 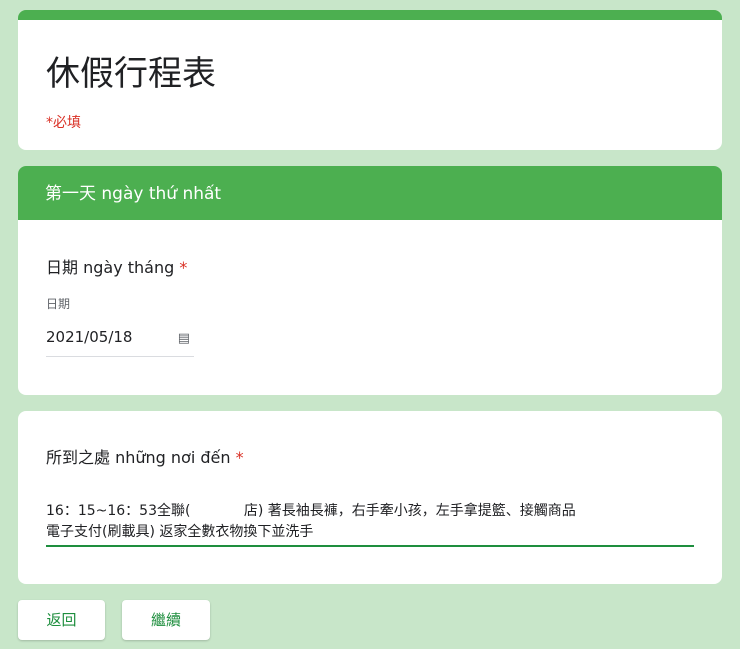 I want to click on section-title: 第一天 ngày thứ nhất, so click(x=370, y=193).